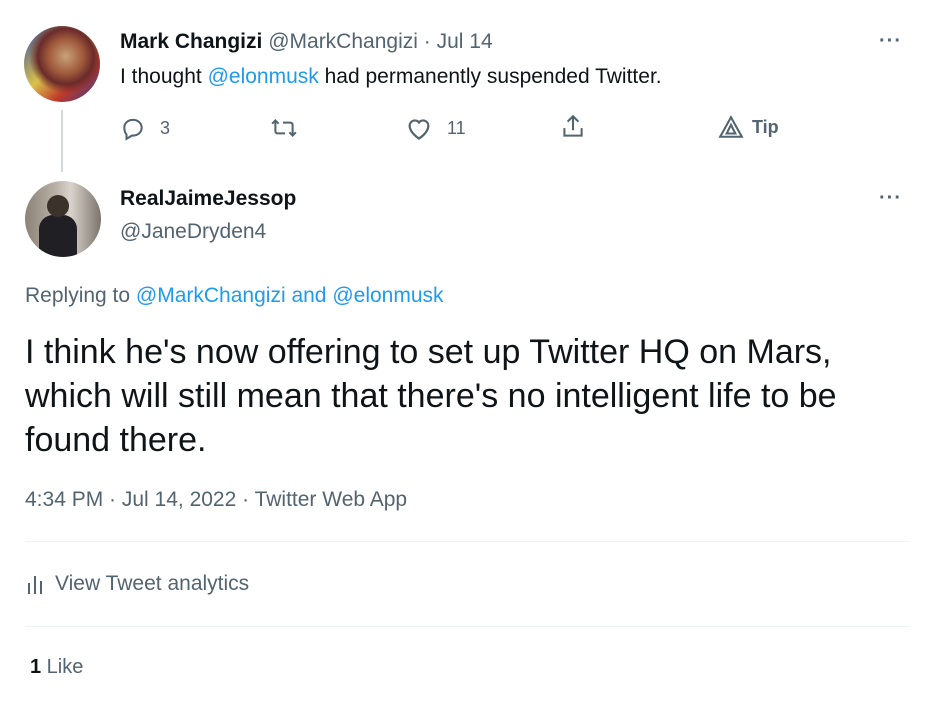  I want to click on tweet1-text-after: had permanently suspended Twitter., so click(490, 76).